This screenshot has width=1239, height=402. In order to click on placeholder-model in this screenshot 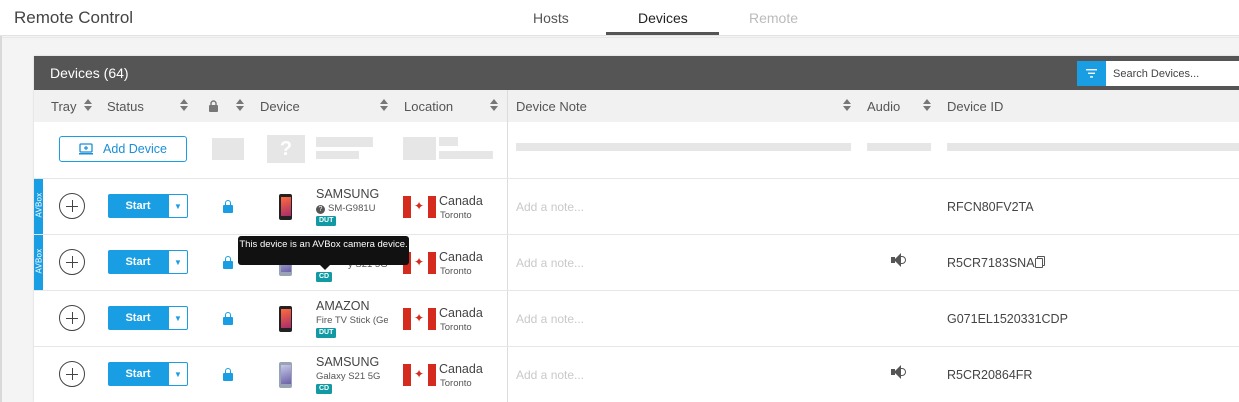, I will do `click(337, 155)`.